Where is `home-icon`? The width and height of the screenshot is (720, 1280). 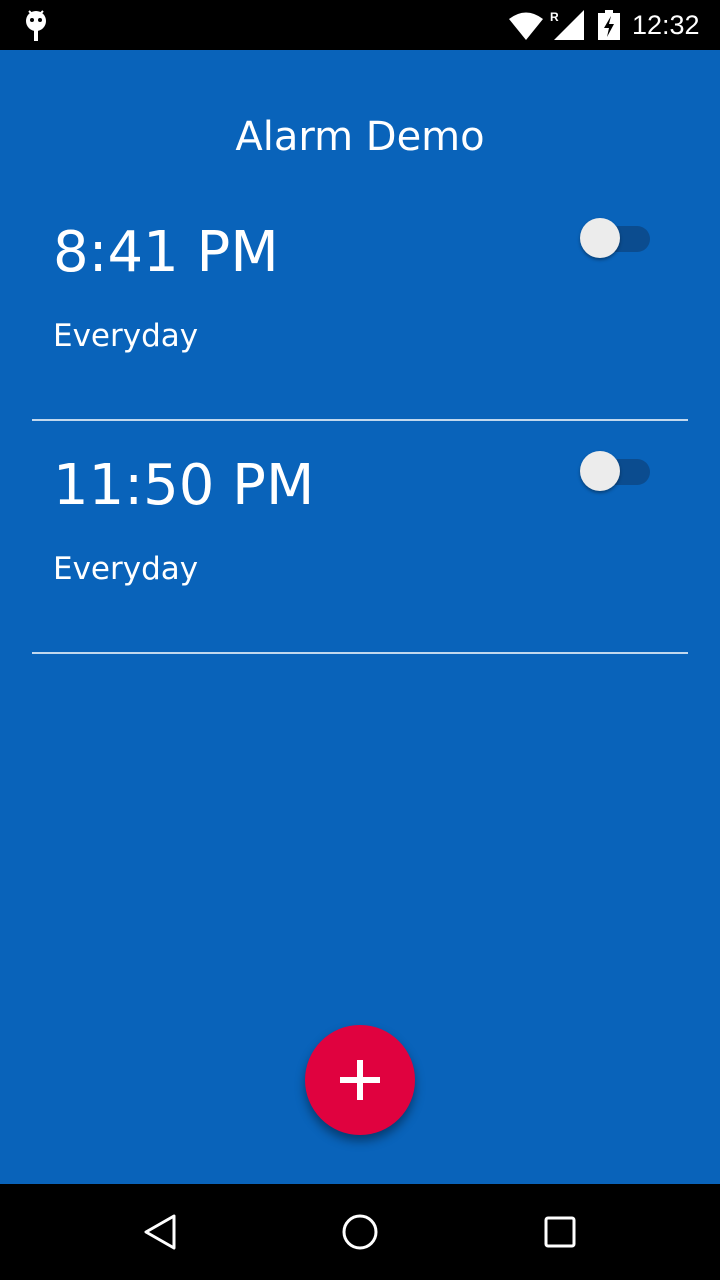 home-icon is located at coordinates (360, 1232).